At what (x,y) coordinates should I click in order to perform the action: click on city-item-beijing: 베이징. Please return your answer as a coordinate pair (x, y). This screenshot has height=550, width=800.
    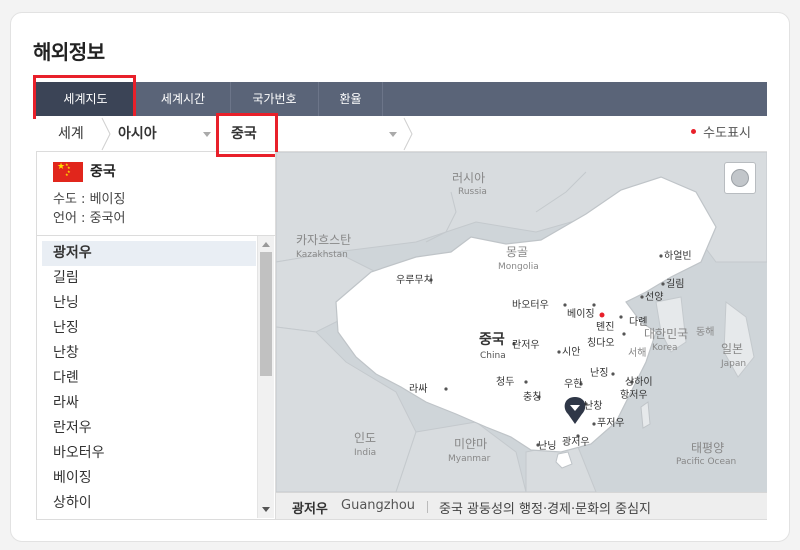
    Looking at the image, I should click on (149, 478).